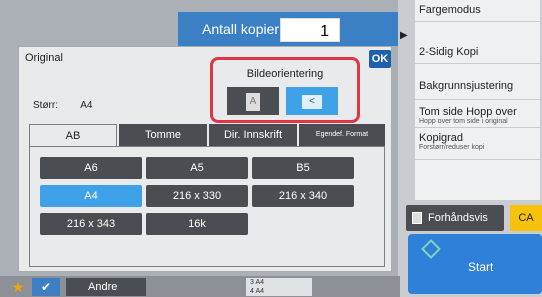  Describe the element at coordinates (241, 29) in the screenshot. I see `copies-label: Antall kopier` at that location.